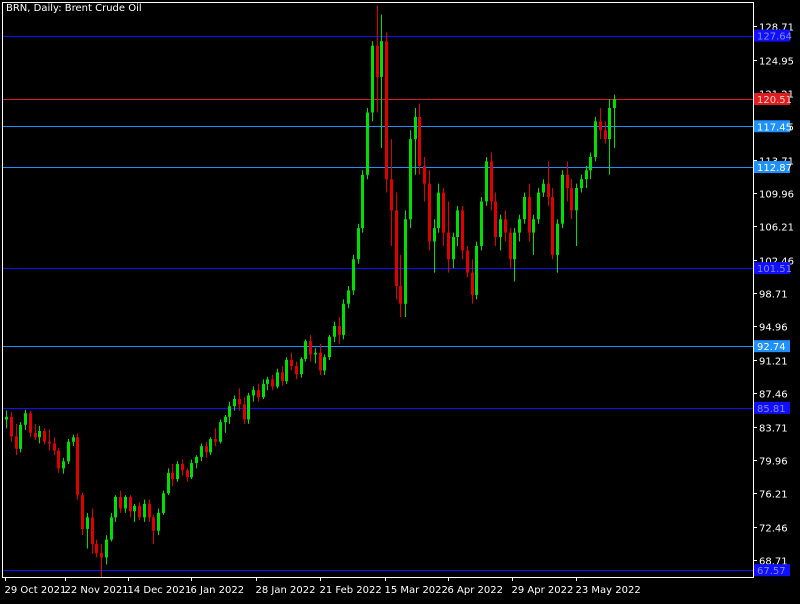 Image resolution: width=800 pixels, height=604 pixels. I want to click on y-tick-label: 91.21, so click(773, 362).